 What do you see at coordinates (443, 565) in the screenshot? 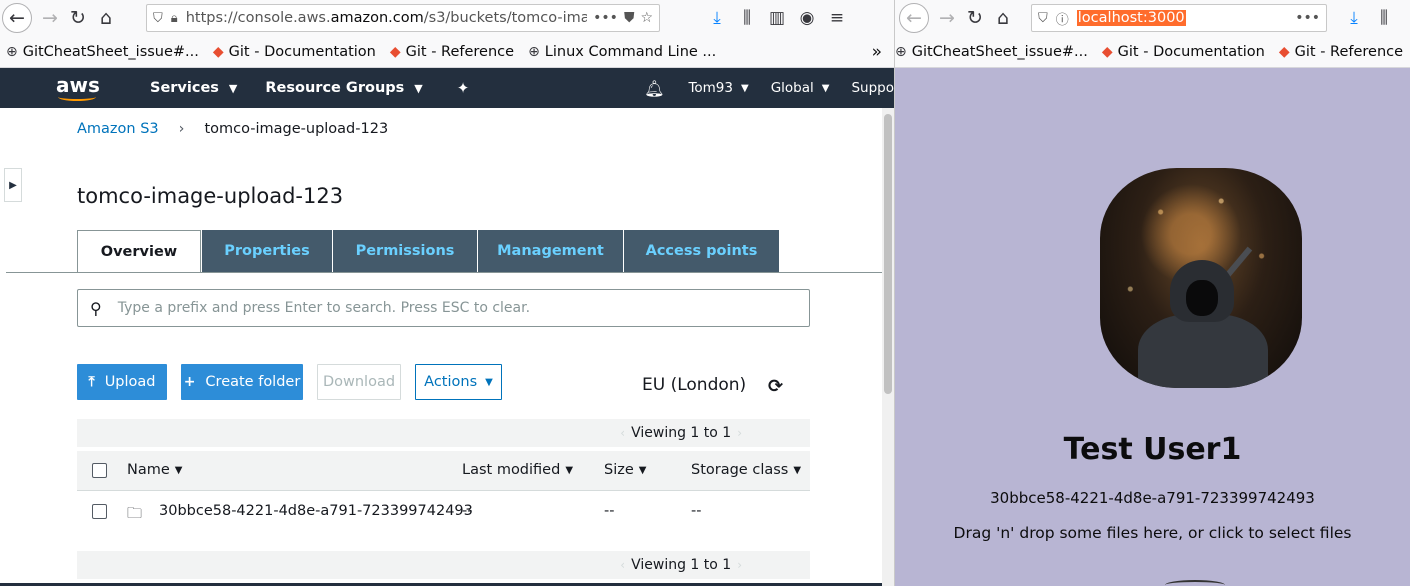
I see `pagination-bottom: ‹ Viewing 1 to 1 ›` at bounding box center [443, 565].